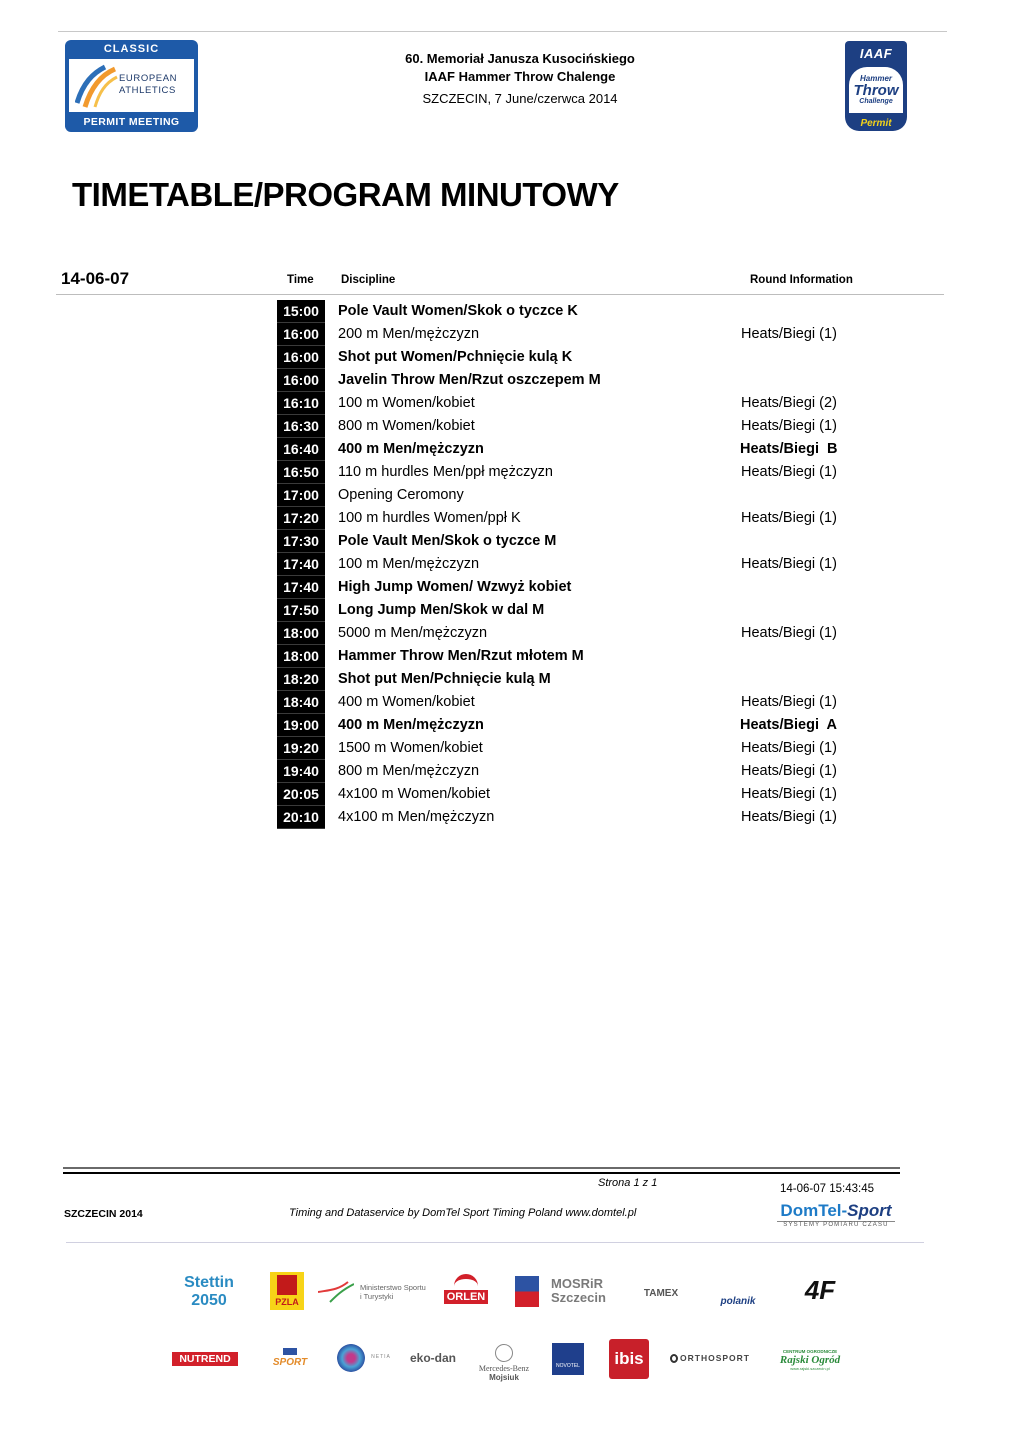 The height and width of the screenshot is (1443, 1020). What do you see at coordinates (577, 817) in the screenshot?
I see `table-row: 20:10 4x100 m Men/mężczyzn Heats/Biegi (1)` at bounding box center [577, 817].